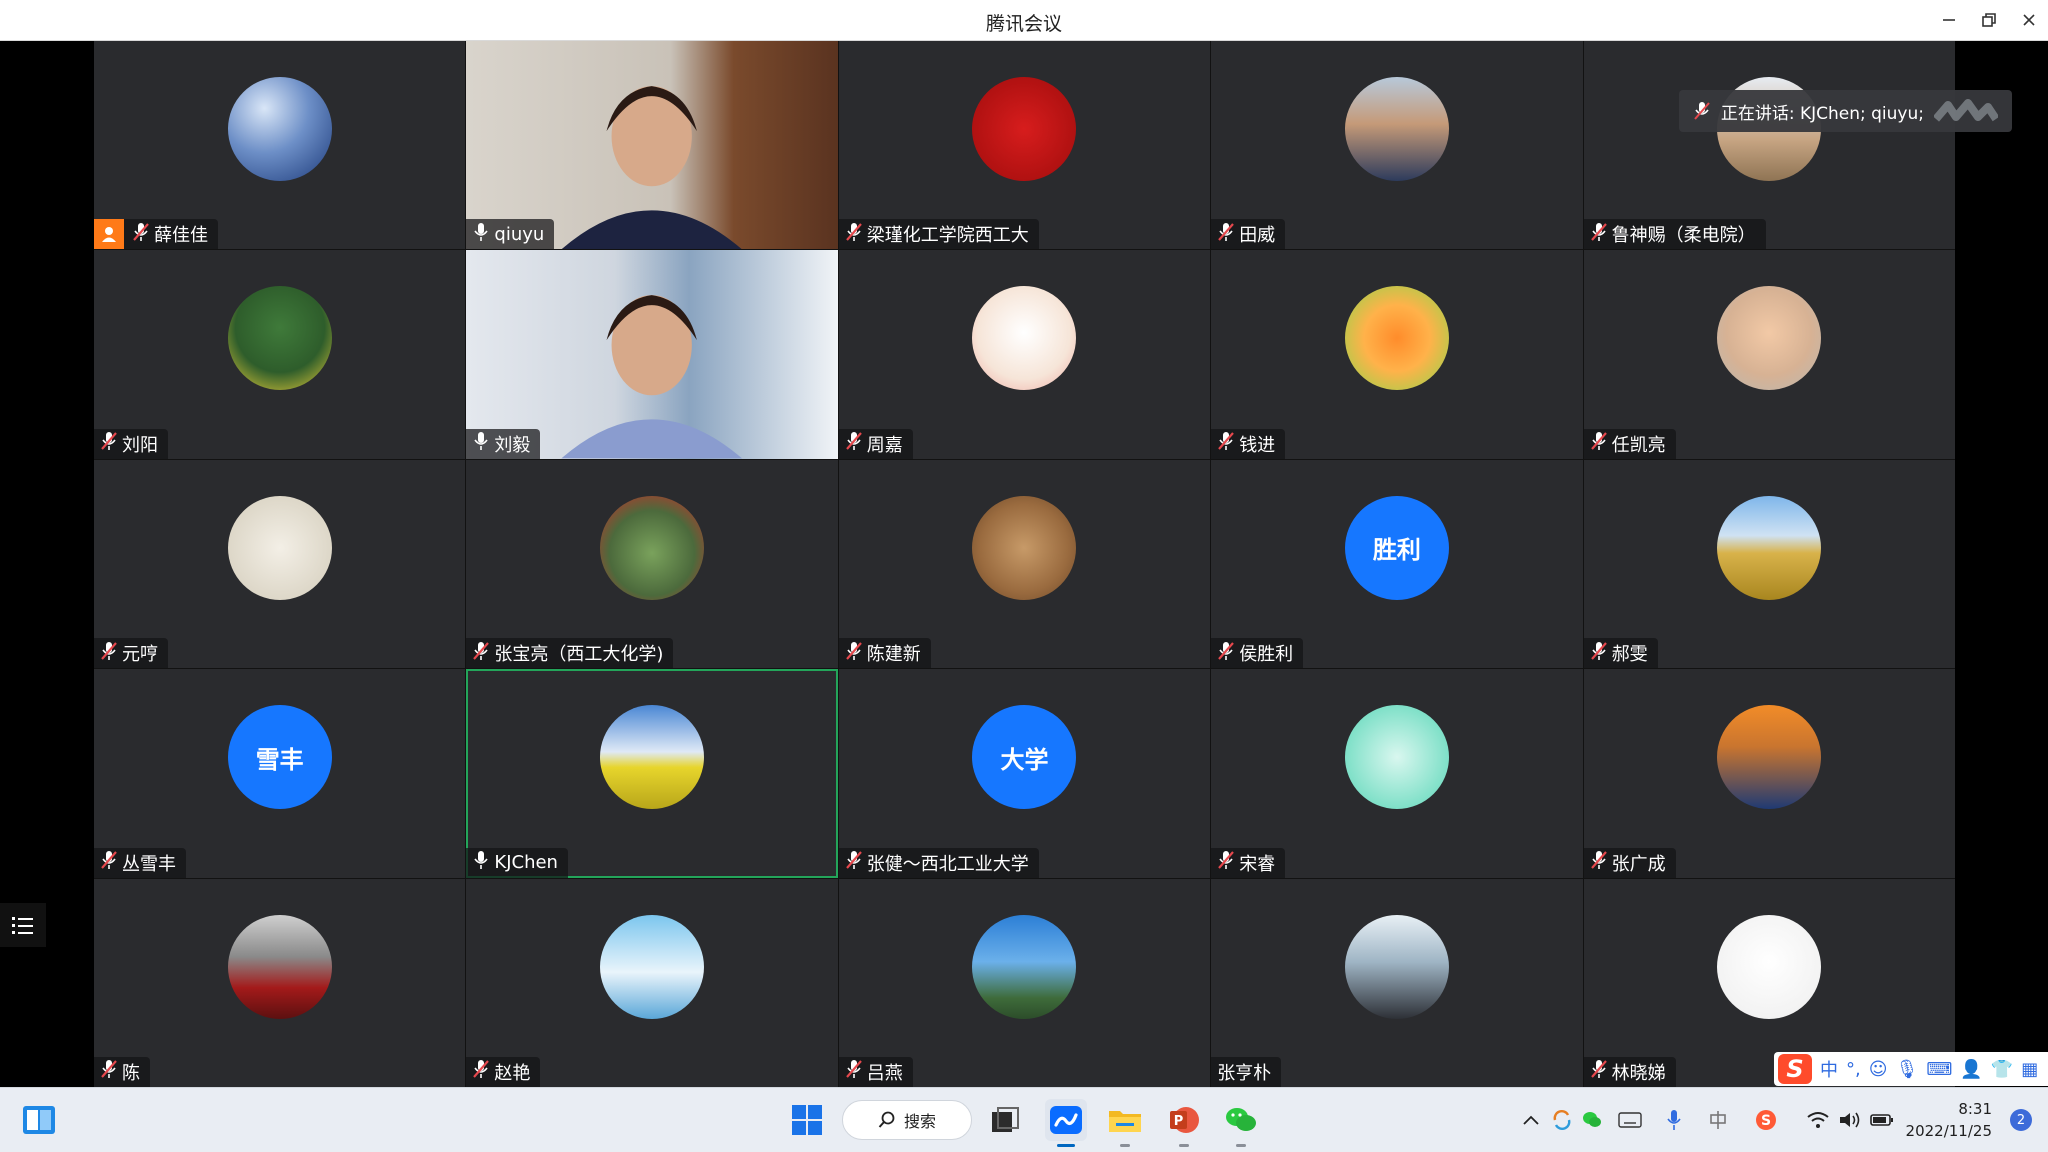 The height and width of the screenshot is (1152, 2048). I want to click on participant-tile: 刘阳, so click(280, 354).